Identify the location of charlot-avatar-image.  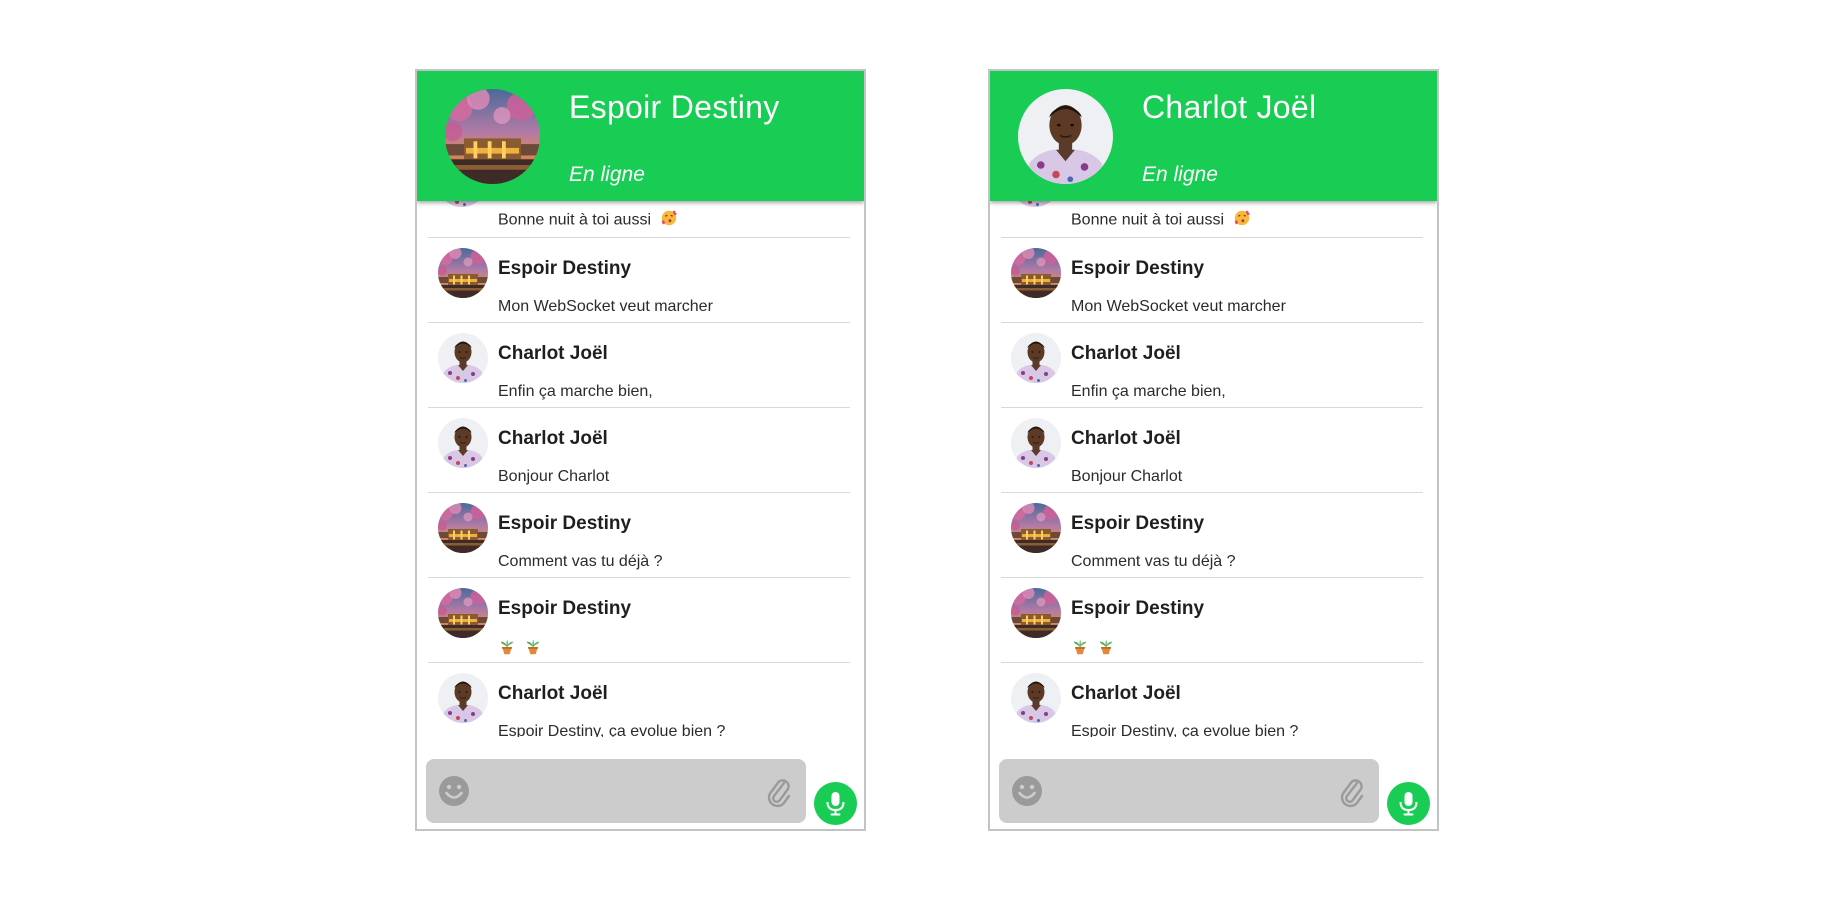
(1065, 136).